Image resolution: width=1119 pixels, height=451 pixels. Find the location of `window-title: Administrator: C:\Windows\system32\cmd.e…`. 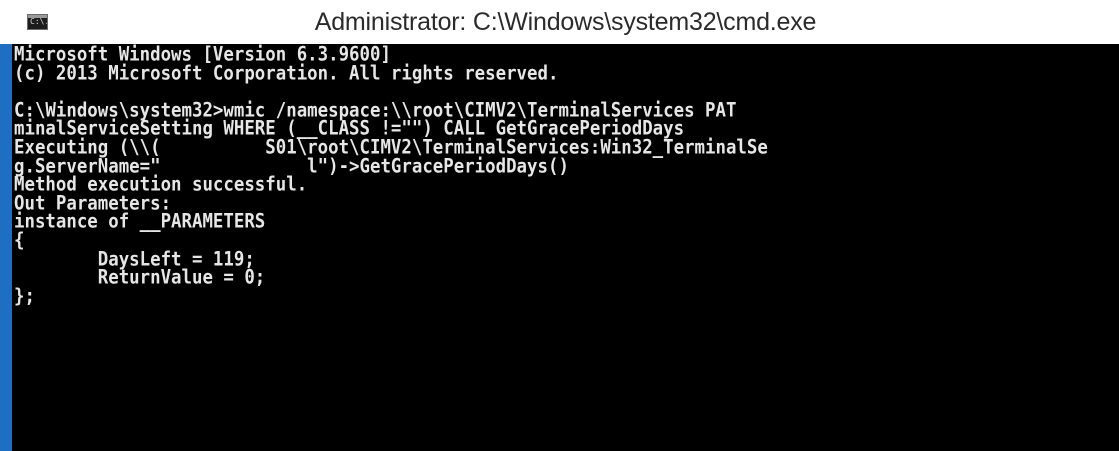

window-title: Administrator: C:\Windows\system32\cmd.e… is located at coordinates (565, 22).